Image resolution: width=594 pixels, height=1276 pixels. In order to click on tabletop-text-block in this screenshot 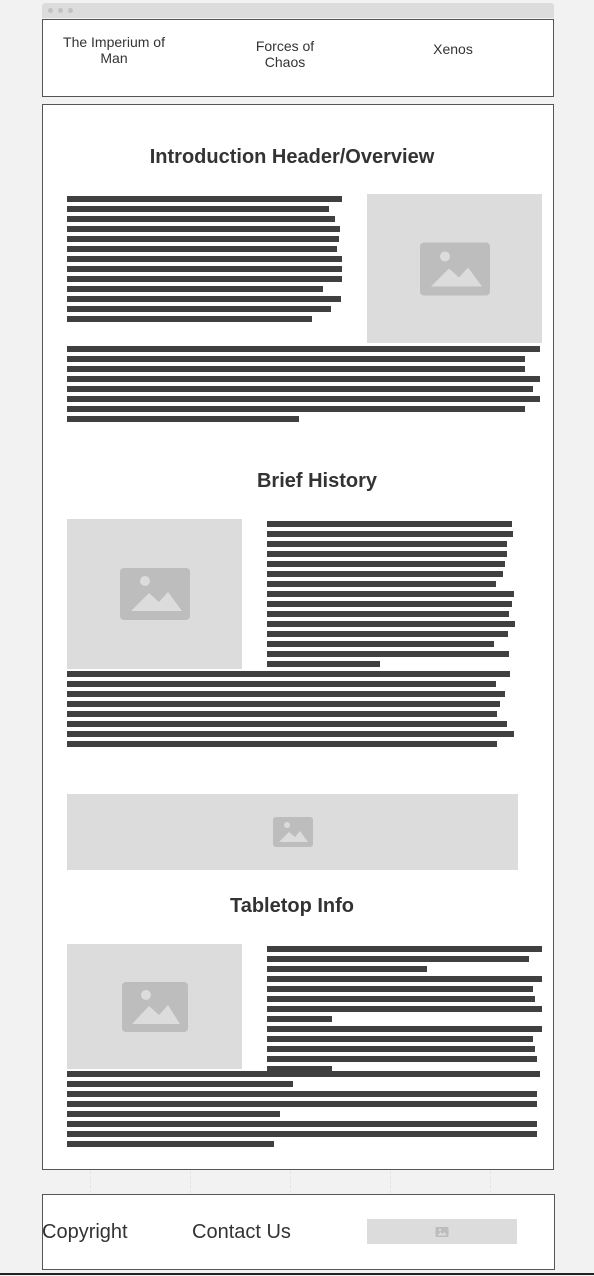, I will do `click(404, 1011)`.